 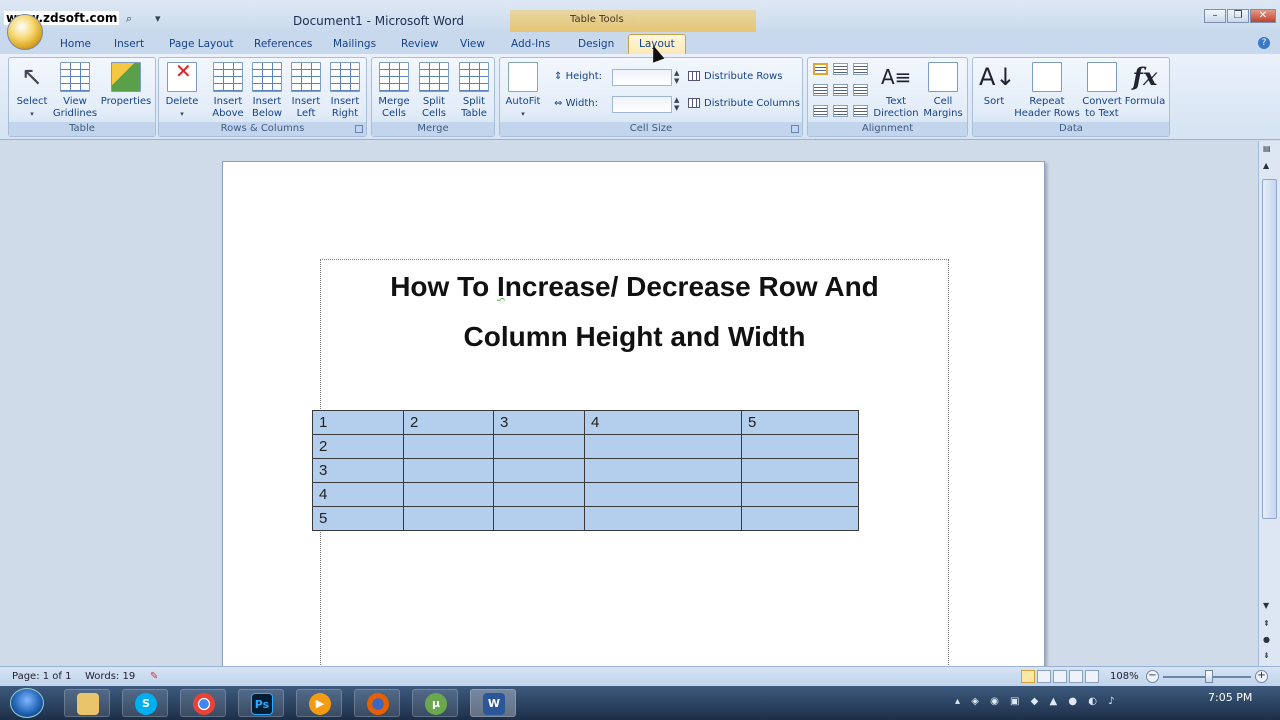 What do you see at coordinates (676, 77) in the screenshot?
I see `height-spinner: ▲ ▼` at bounding box center [676, 77].